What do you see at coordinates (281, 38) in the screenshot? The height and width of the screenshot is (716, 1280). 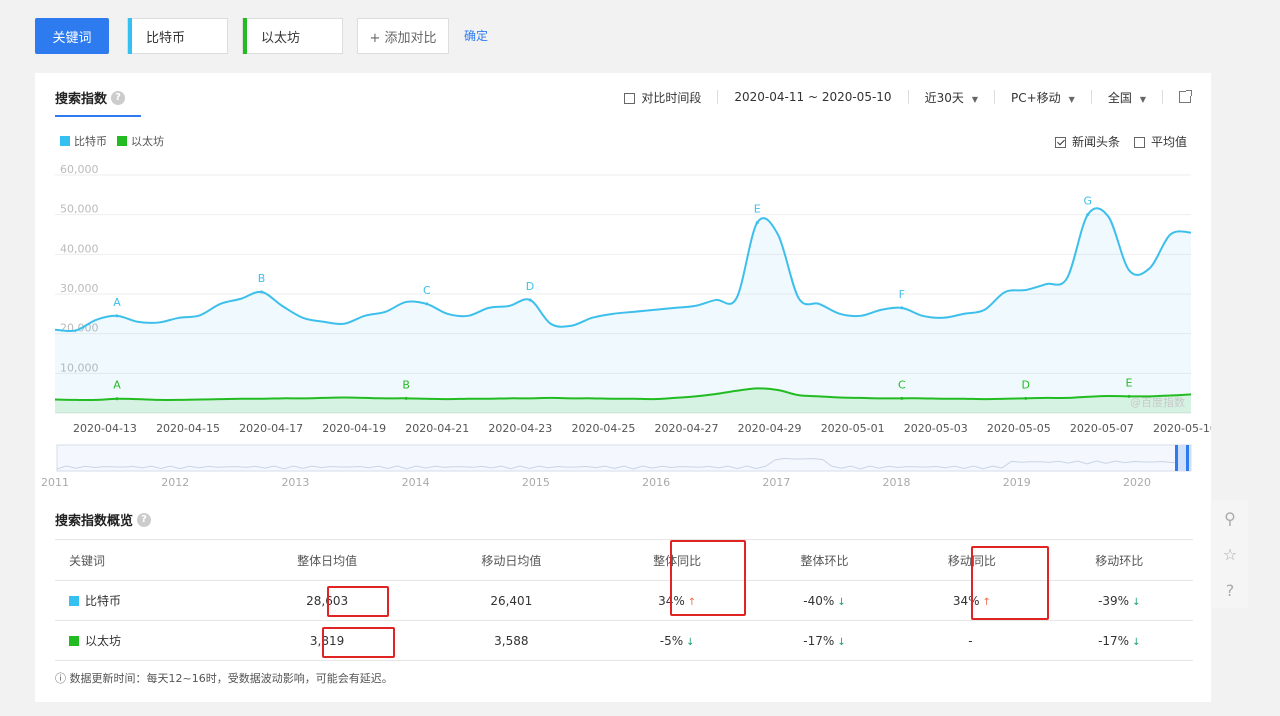 I see `keyword-chip-label: 以太坊` at bounding box center [281, 38].